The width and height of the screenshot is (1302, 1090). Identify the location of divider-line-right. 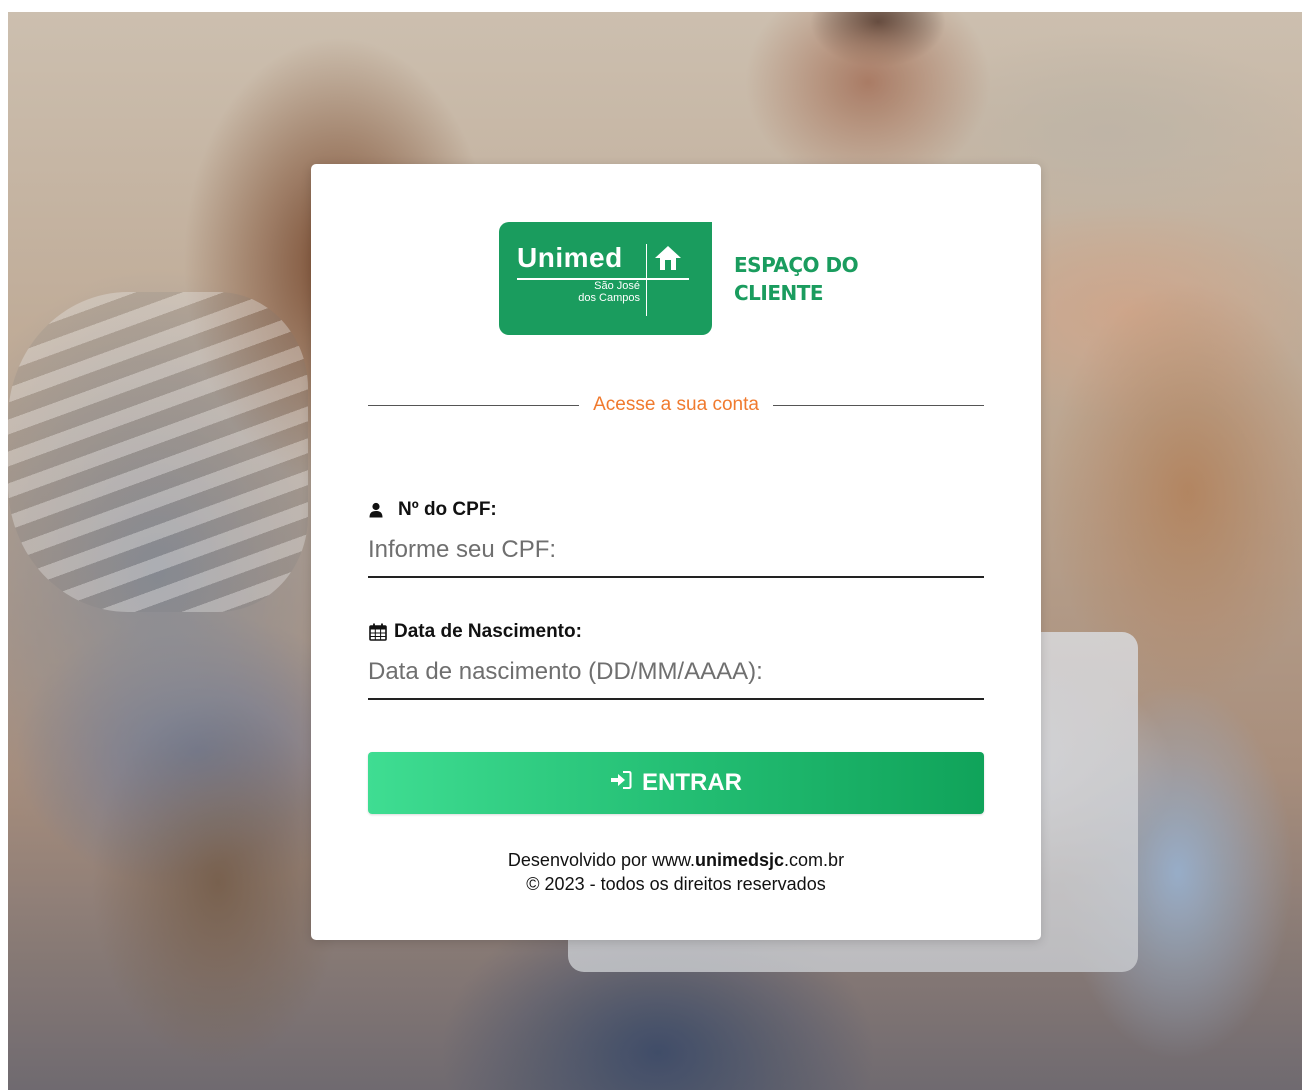
(878, 405).